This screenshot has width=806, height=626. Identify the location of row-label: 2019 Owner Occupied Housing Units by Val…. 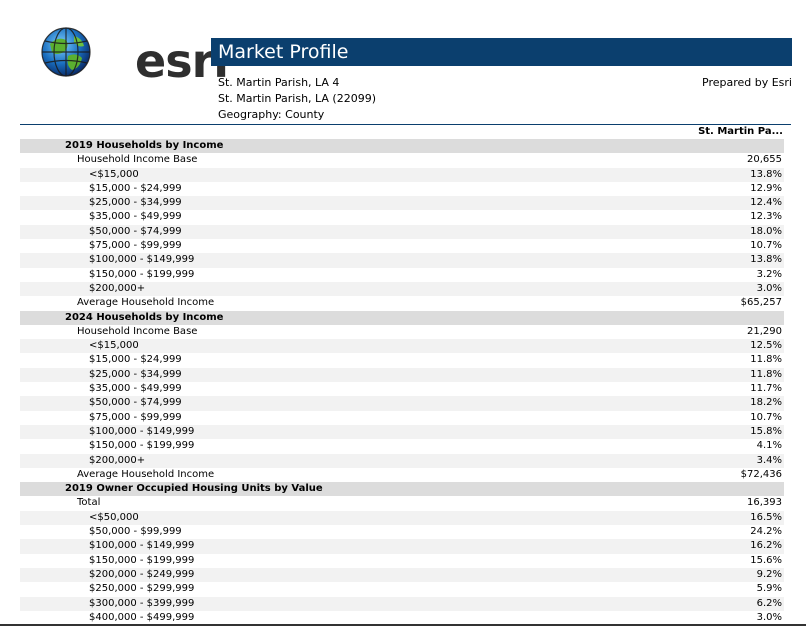
(194, 489).